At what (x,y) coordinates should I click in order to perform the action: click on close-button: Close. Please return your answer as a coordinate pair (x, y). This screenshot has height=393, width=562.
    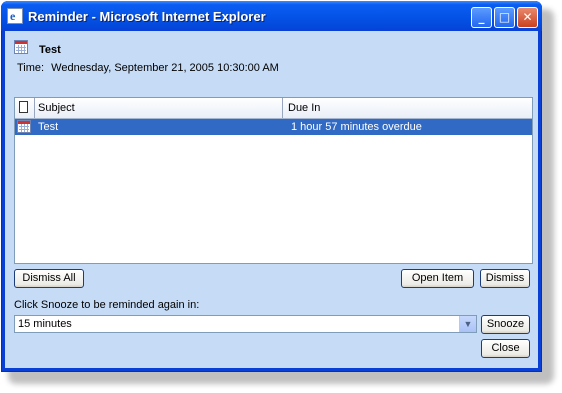
    Looking at the image, I should click on (505, 348).